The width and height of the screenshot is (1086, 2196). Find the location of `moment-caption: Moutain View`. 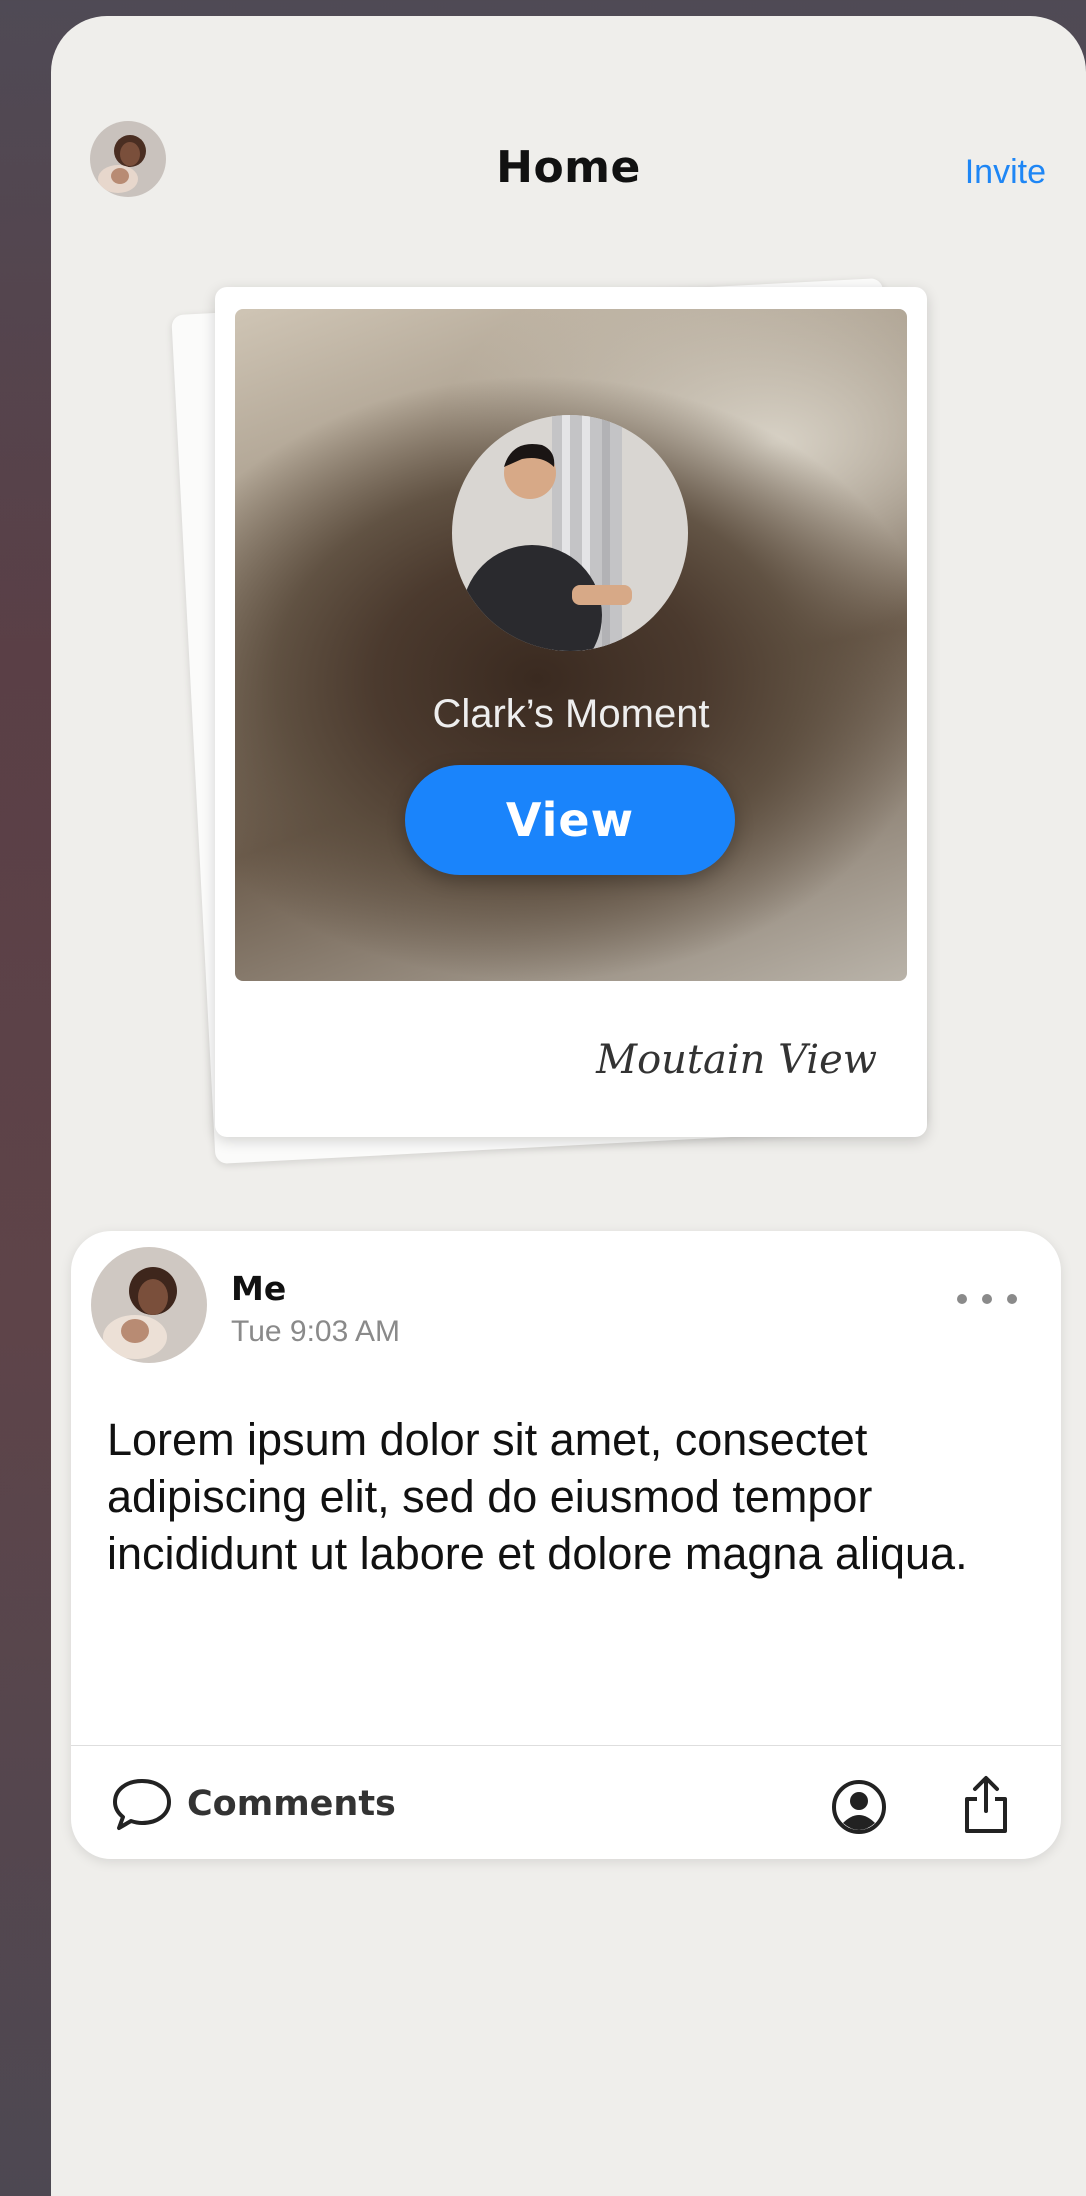

moment-caption: Moutain View is located at coordinates (736, 1060).